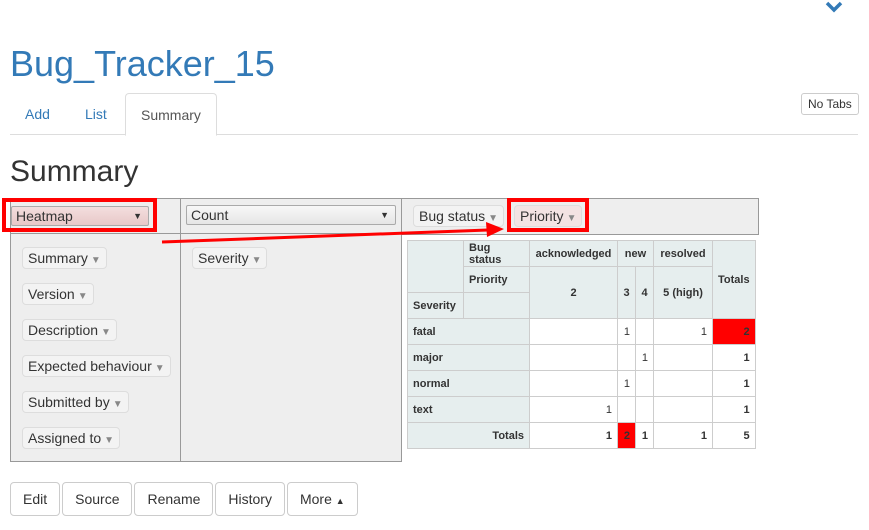 The height and width of the screenshot is (530, 869). What do you see at coordinates (496, 279) in the screenshot?
I see `col-attr-label: Priority` at bounding box center [496, 279].